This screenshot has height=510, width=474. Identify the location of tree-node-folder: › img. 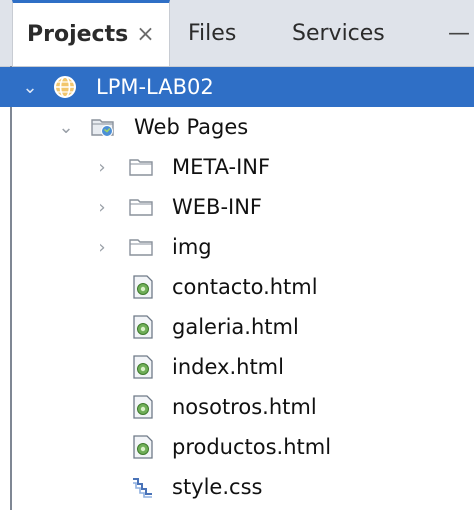
(237, 247).